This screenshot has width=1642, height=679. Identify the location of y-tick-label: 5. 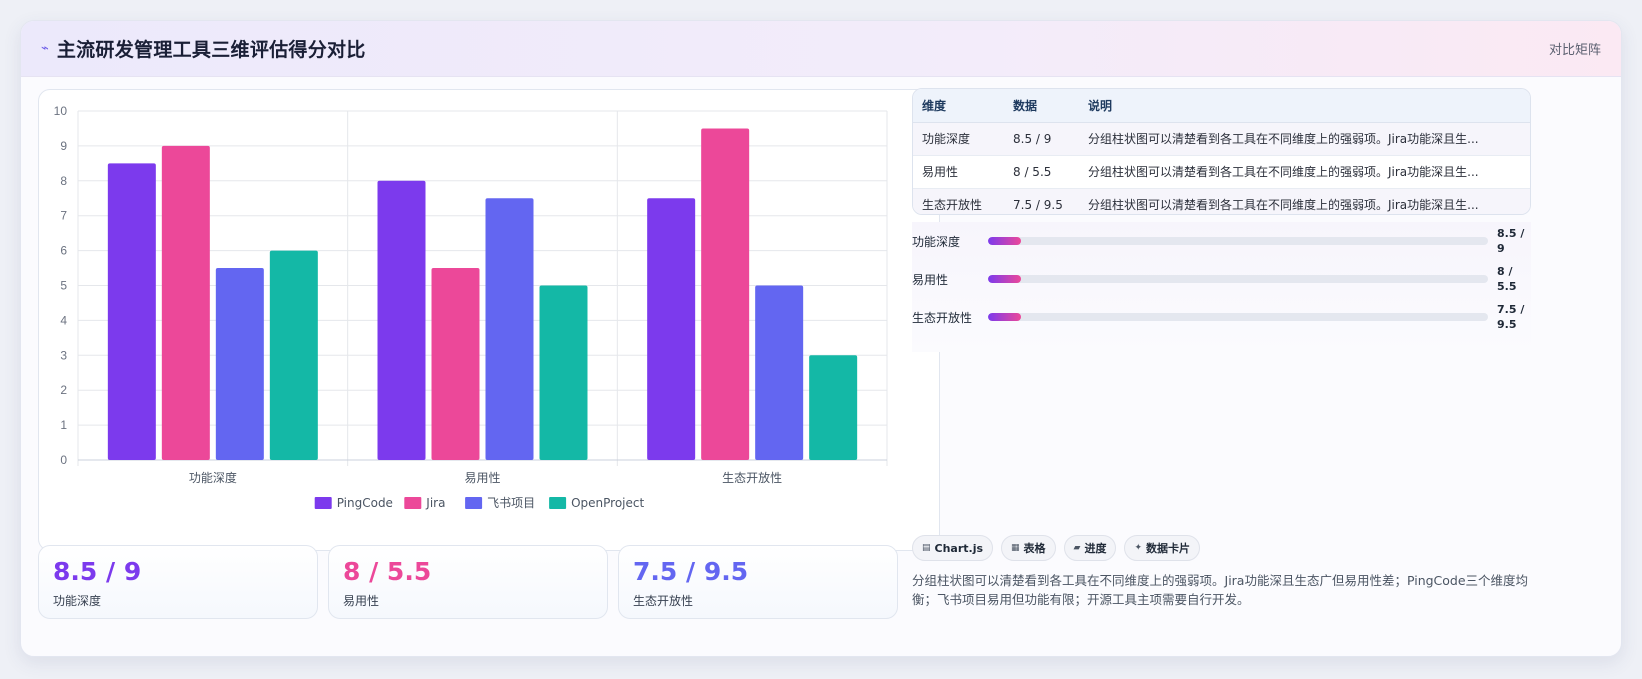
(63, 286).